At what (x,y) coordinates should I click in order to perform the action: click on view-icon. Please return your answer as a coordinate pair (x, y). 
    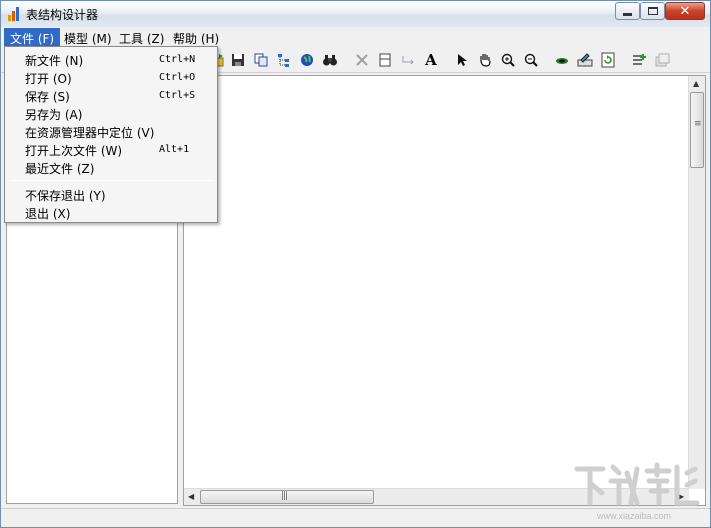
    Looking at the image, I should click on (562, 60).